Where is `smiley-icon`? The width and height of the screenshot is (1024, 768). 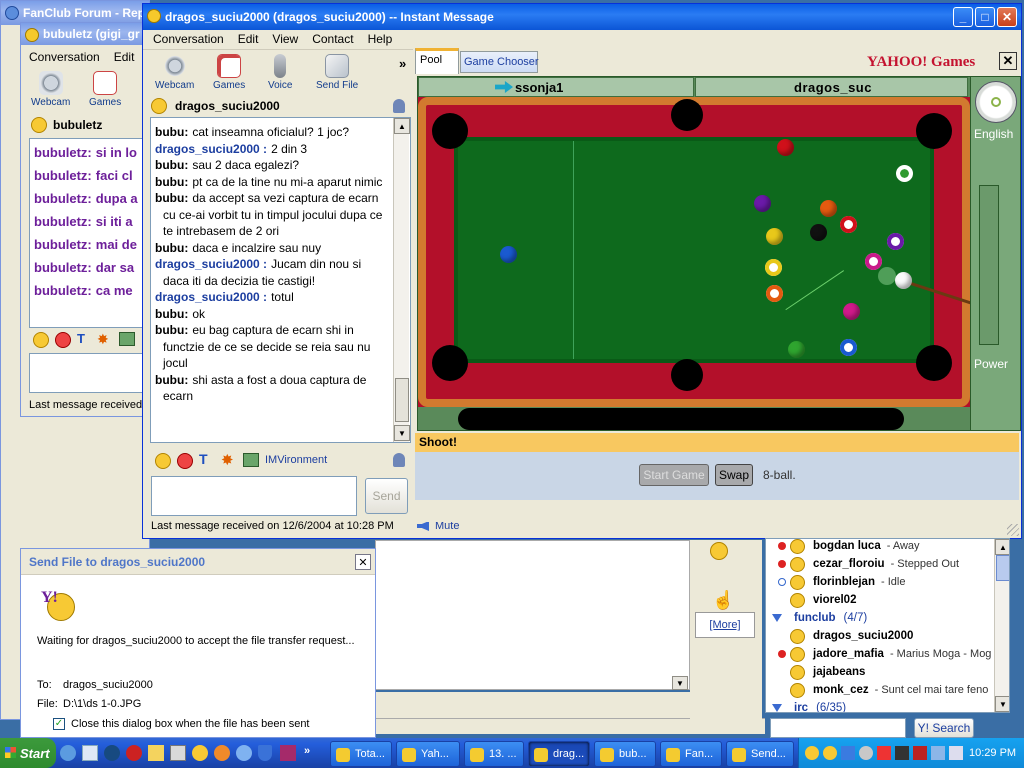
smiley-icon is located at coordinates (719, 551).